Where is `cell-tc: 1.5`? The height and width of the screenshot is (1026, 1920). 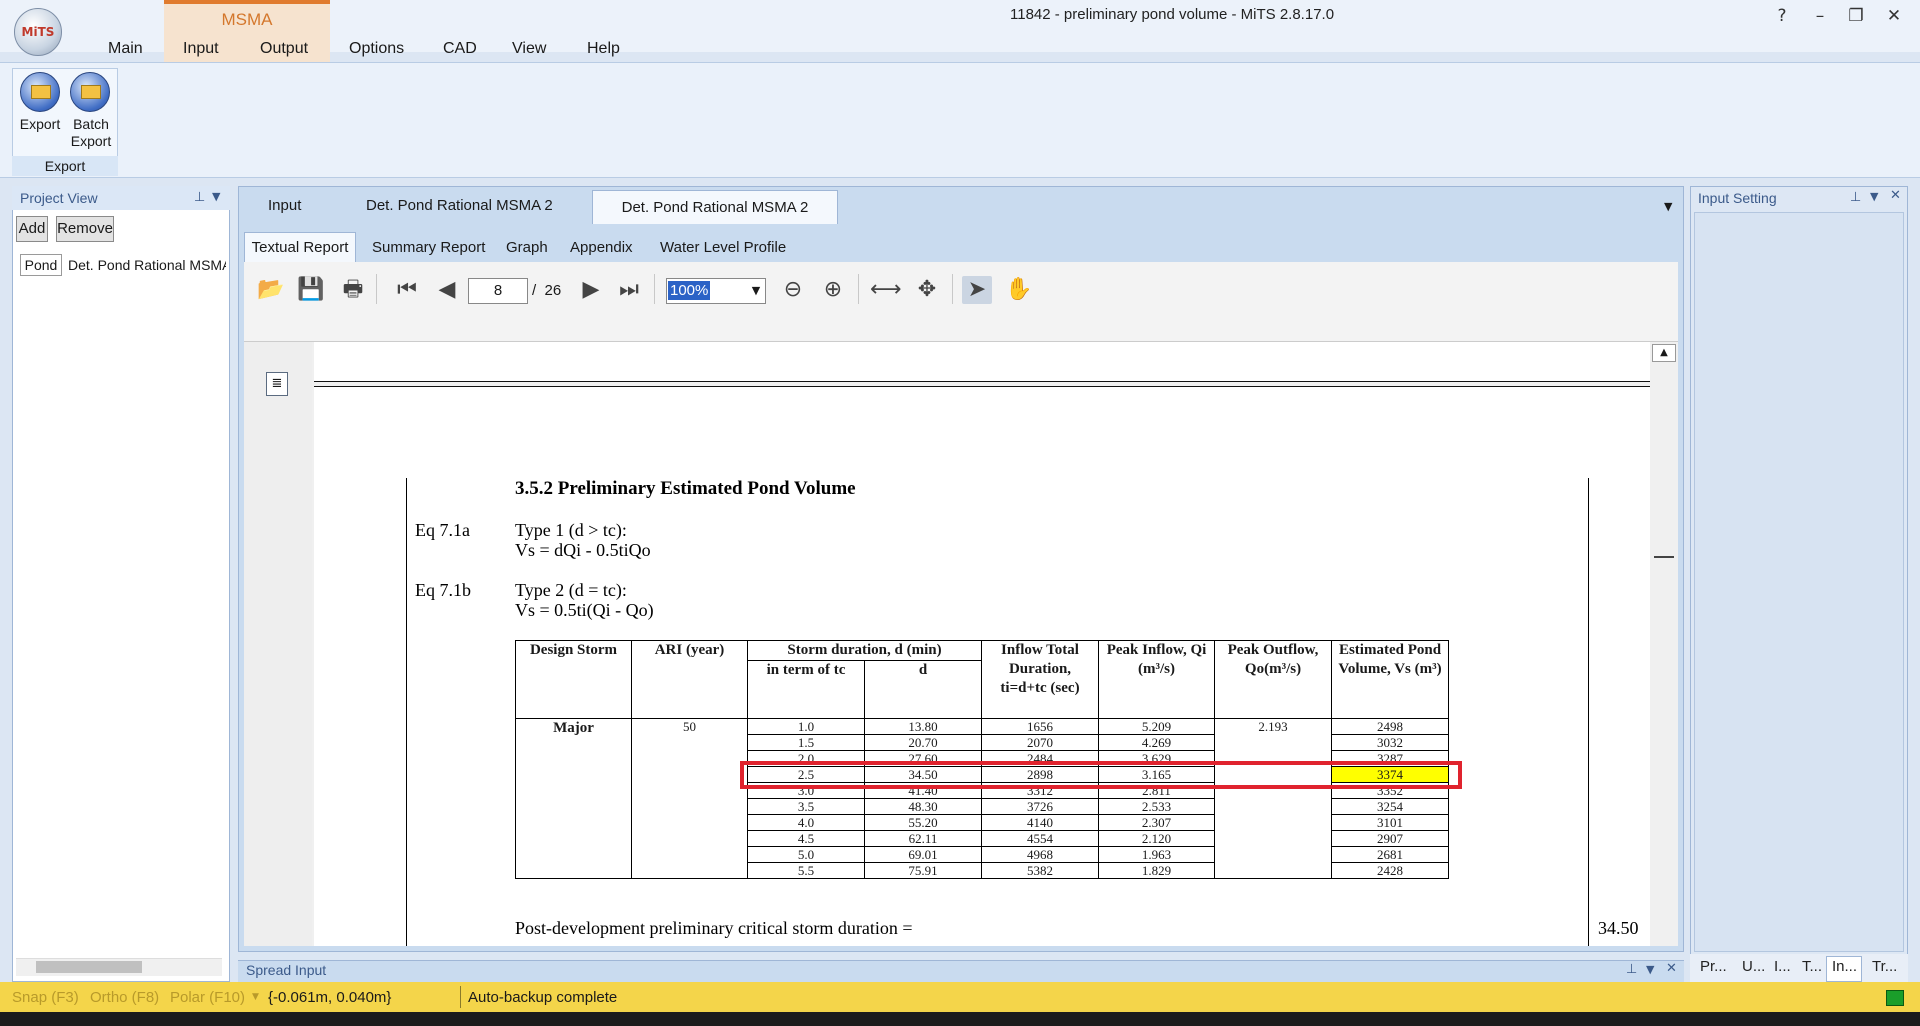 cell-tc: 1.5 is located at coordinates (806, 742).